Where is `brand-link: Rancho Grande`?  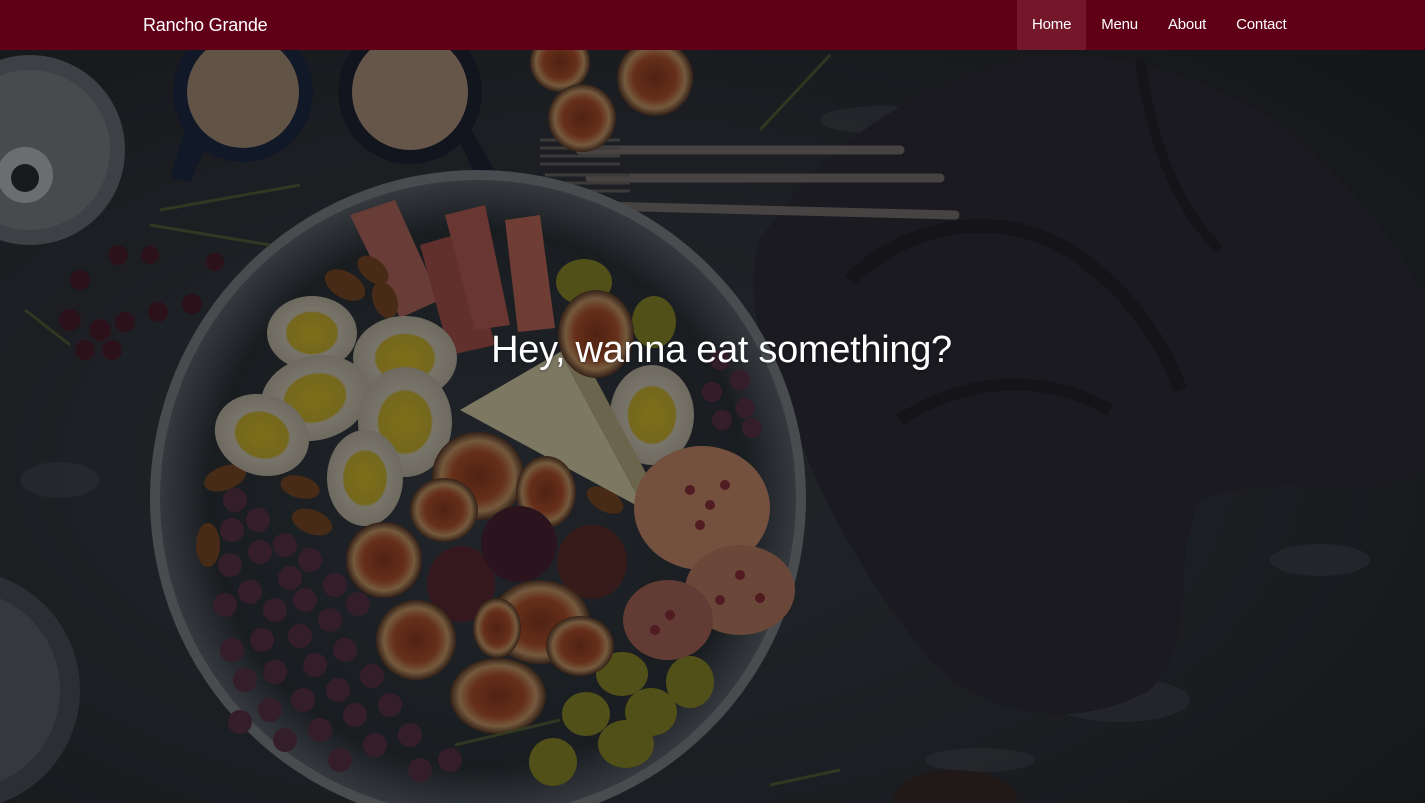
brand-link: Rancho Grande is located at coordinates (205, 25).